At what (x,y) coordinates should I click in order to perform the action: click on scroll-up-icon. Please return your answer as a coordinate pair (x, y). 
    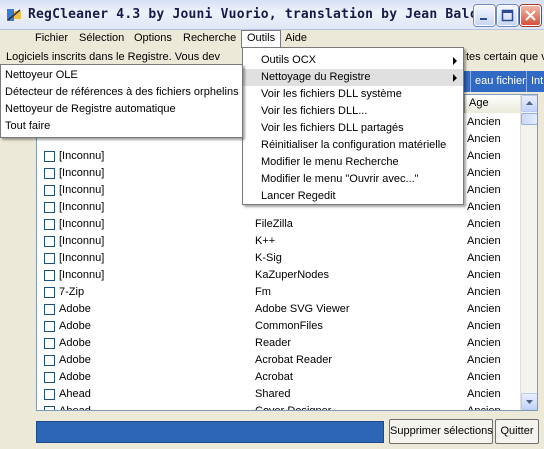
    Looking at the image, I should click on (529, 103).